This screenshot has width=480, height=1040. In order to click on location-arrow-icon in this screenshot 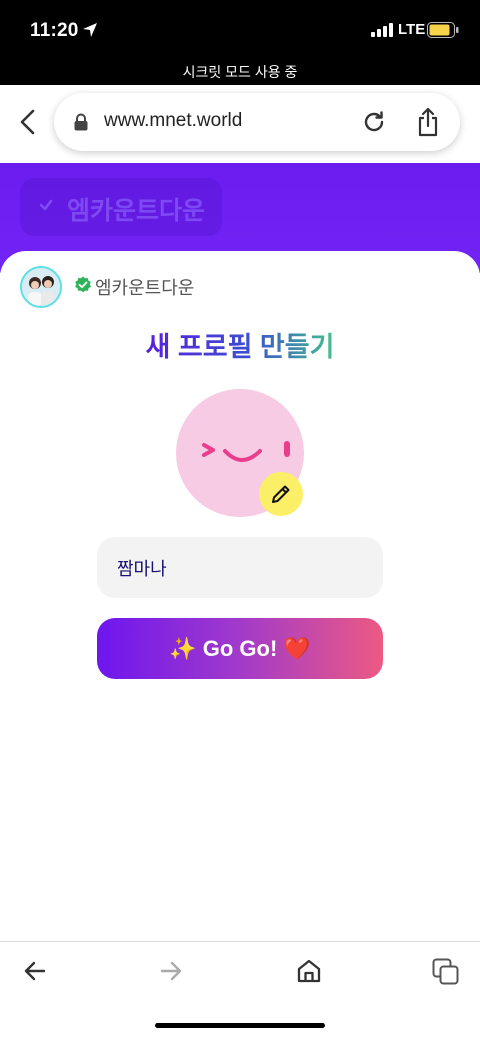, I will do `click(90, 30)`.